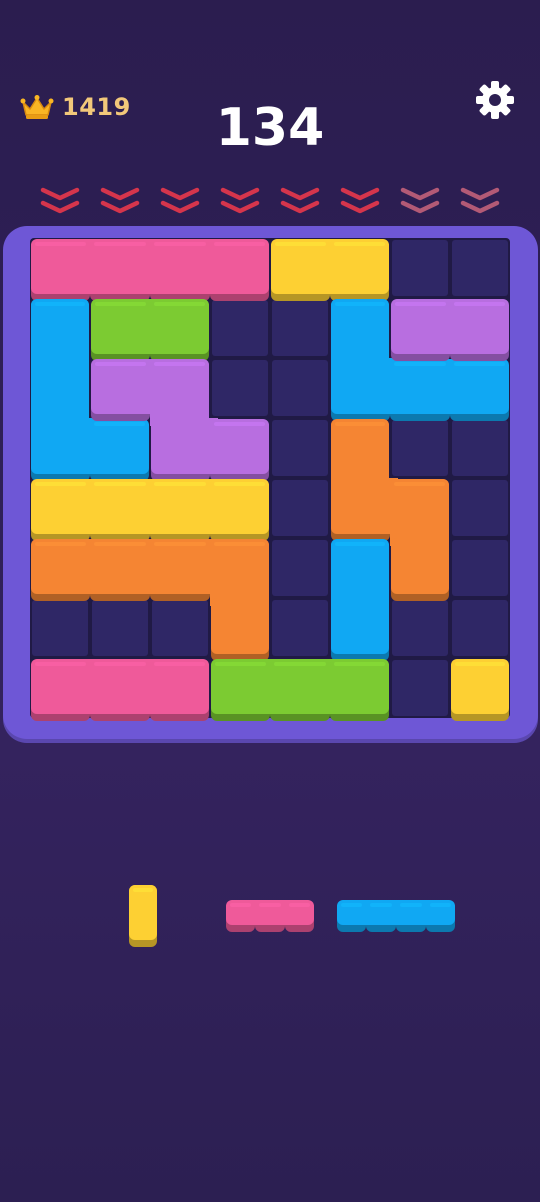 The height and width of the screenshot is (1202, 540). Describe the element at coordinates (150, 270) in the screenshot. I see `pink-bar` at that location.